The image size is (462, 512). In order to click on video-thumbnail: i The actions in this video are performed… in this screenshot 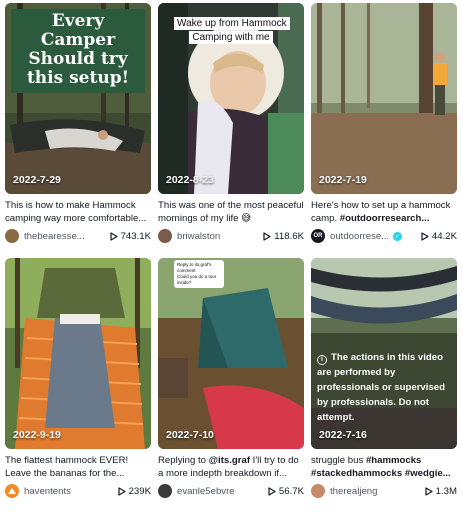, I will do `click(384, 353)`.